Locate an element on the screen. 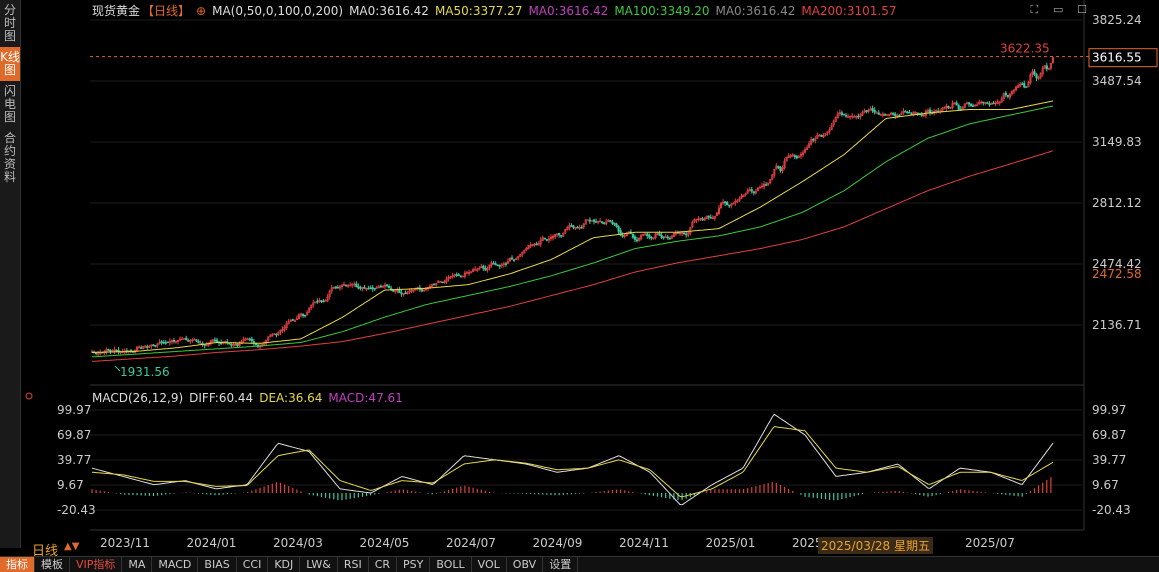 The height and width of the screenshot is (572, 1159). y-tick-label: 2812.12 is located at coordinates (1117, 203).